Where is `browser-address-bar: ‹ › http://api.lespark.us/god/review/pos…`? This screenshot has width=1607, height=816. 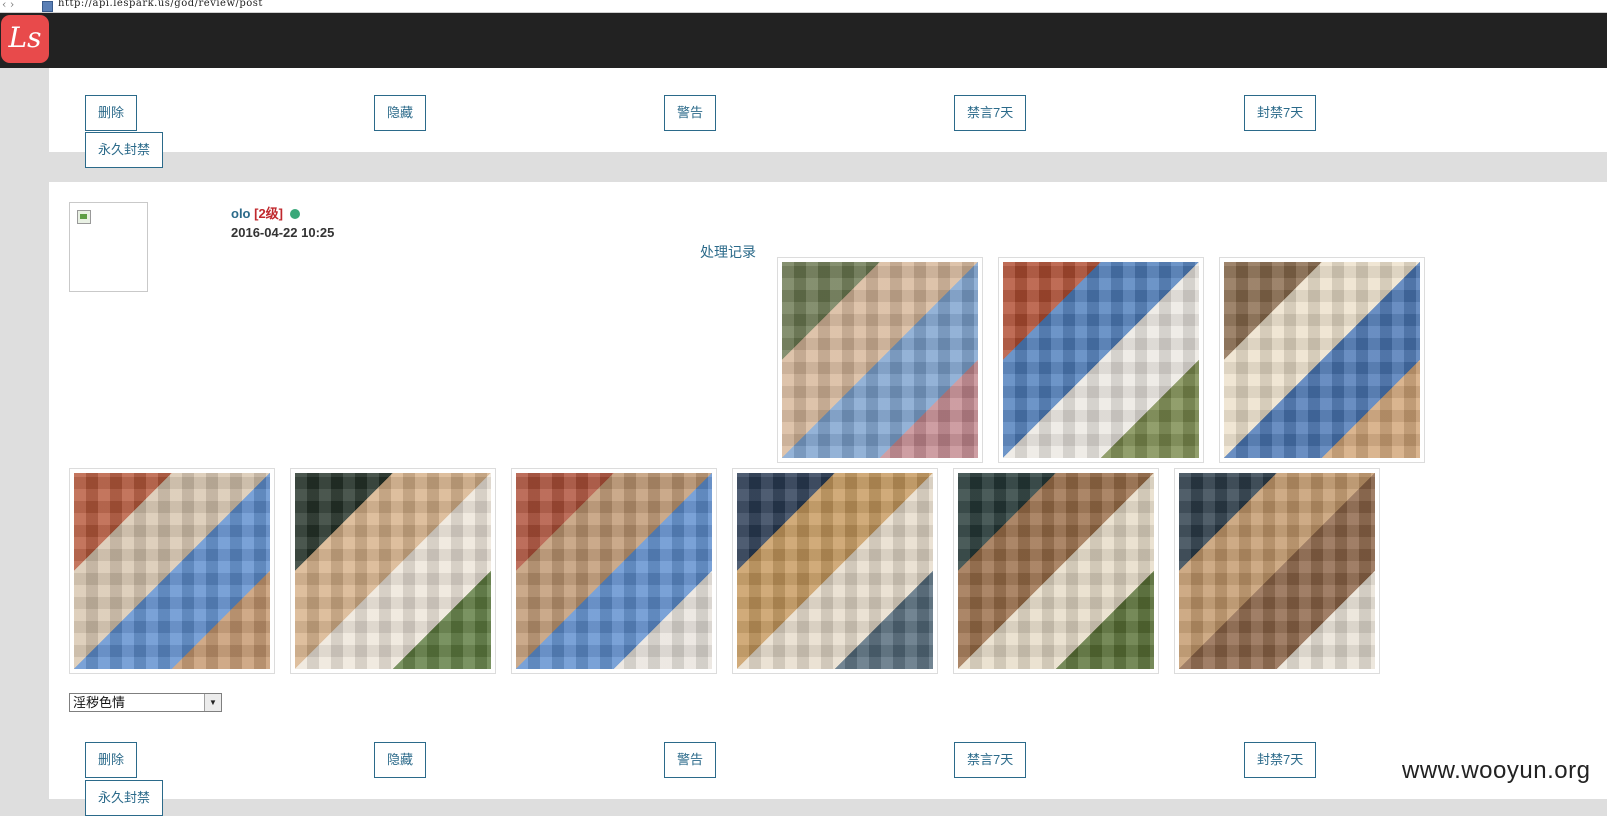
browser-address-bar: ‹ › http://api.lespark.us/god/review/pos… is located at coordinates (803, 6).